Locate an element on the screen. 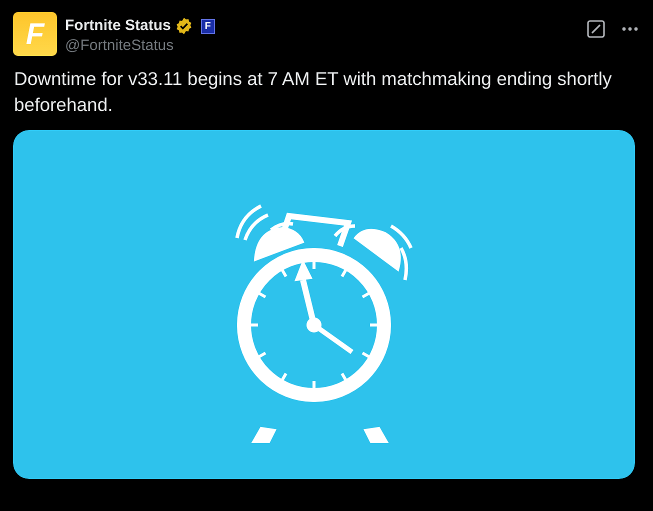 This screenshot has width=653, height=511. affiliate-badge: F is located at coordinates (207, 26).